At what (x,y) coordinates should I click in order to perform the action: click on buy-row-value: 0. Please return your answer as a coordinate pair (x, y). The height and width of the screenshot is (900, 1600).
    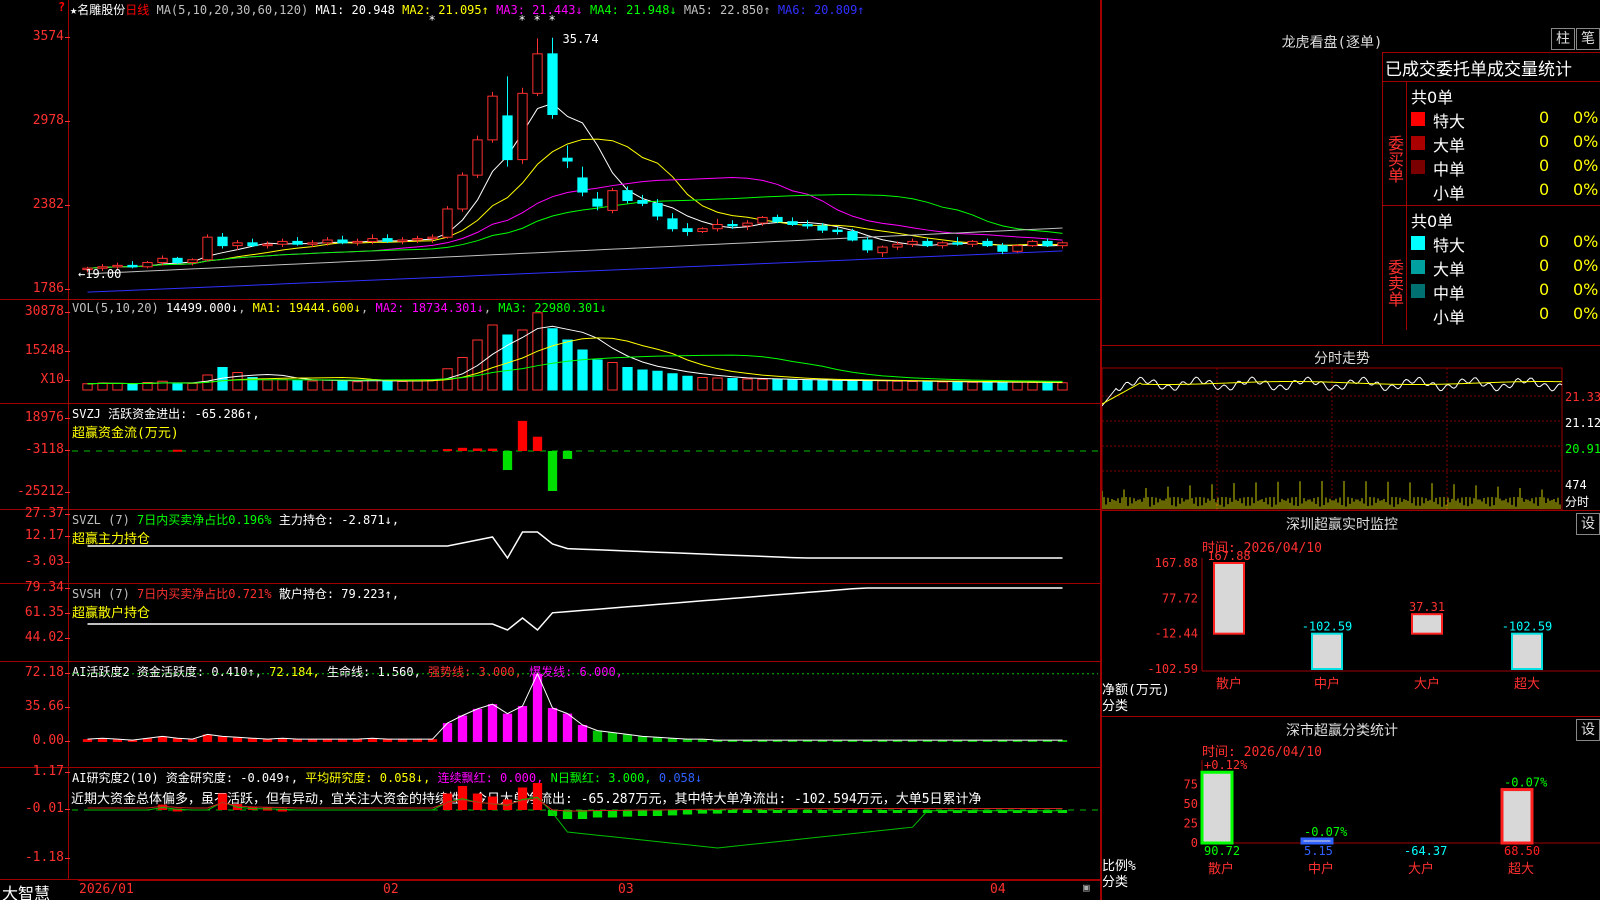
    Looking at the image, I should click on (1544, 141).